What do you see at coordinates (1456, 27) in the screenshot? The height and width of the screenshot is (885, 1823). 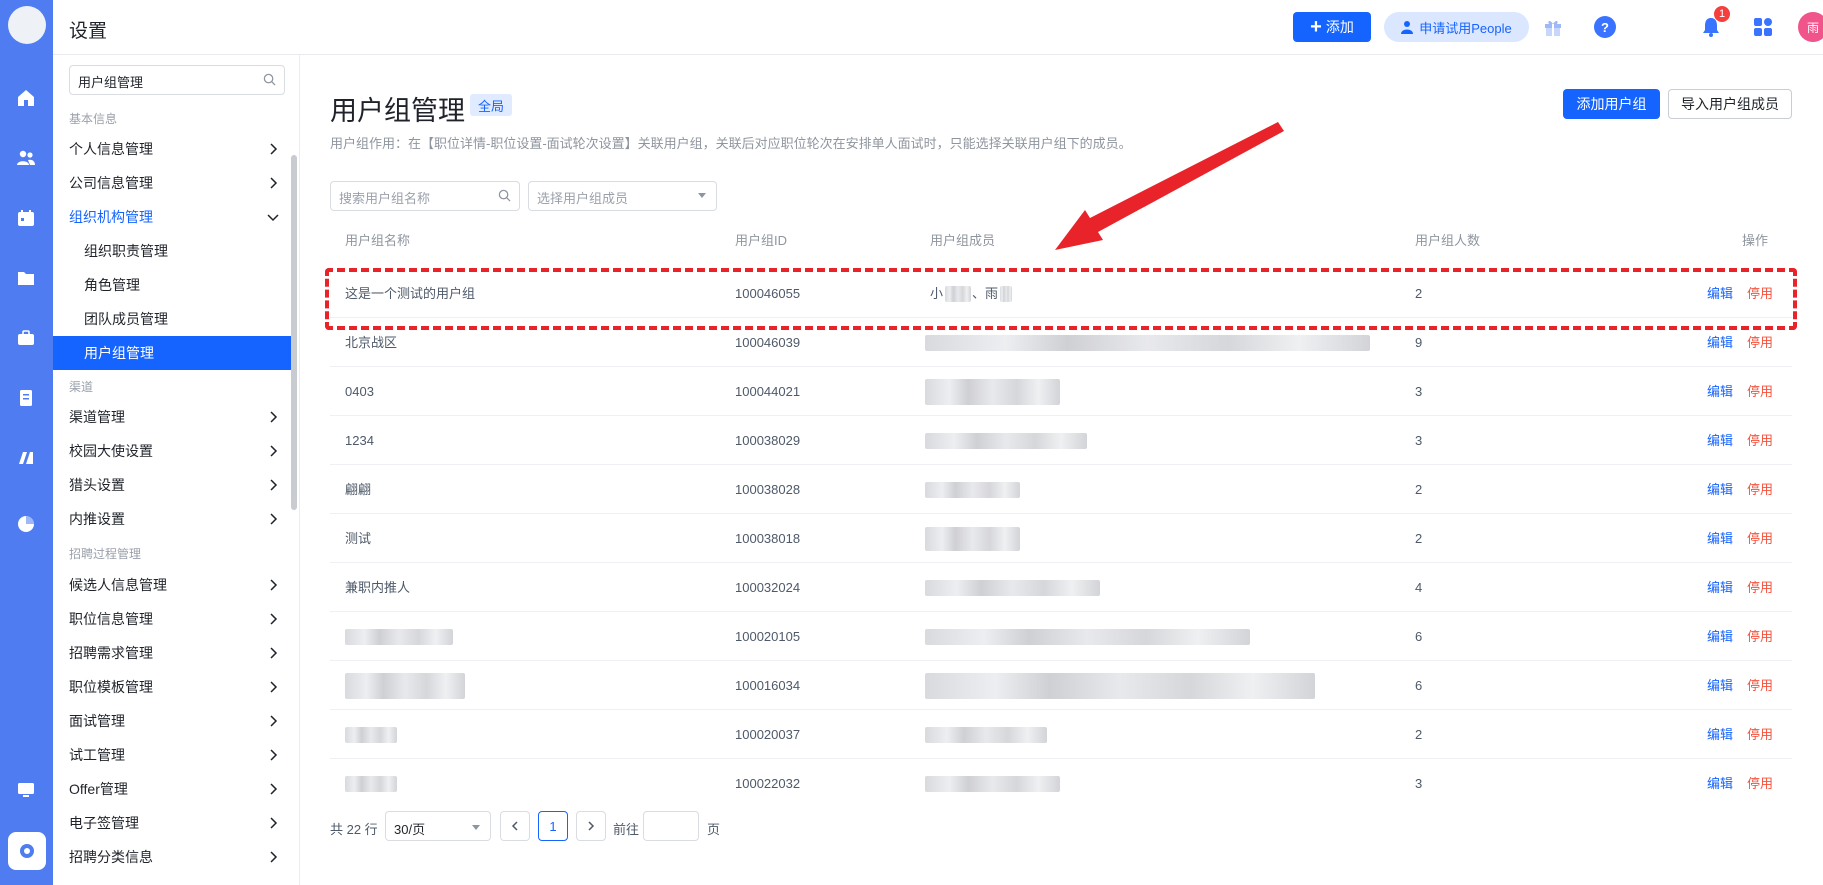 I see `trial-people-button: 申请试用People` at bounding box center [1456, 27].